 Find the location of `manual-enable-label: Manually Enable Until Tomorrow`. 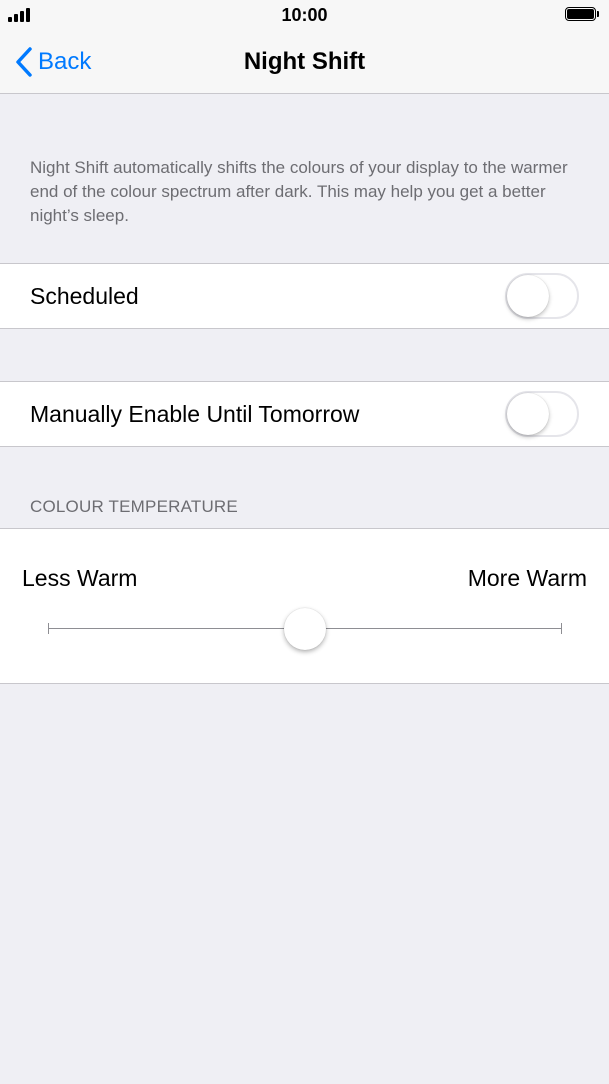

manual-enable-label: Manually Enable Until Tomorrow is located at coordinates (195, 414).